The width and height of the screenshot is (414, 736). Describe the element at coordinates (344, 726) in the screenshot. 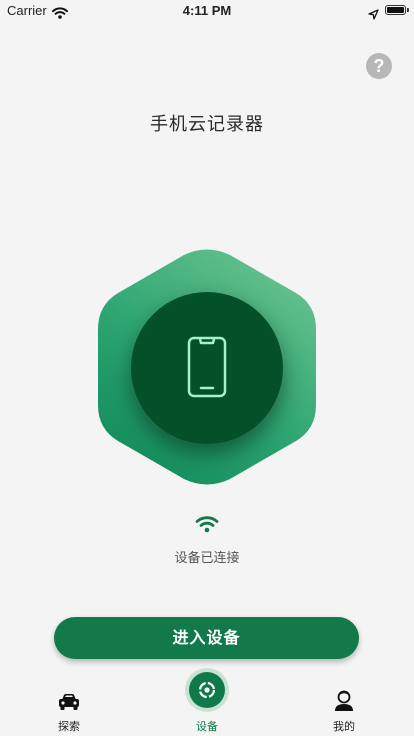

I see `tab-label: 我的` at that location.